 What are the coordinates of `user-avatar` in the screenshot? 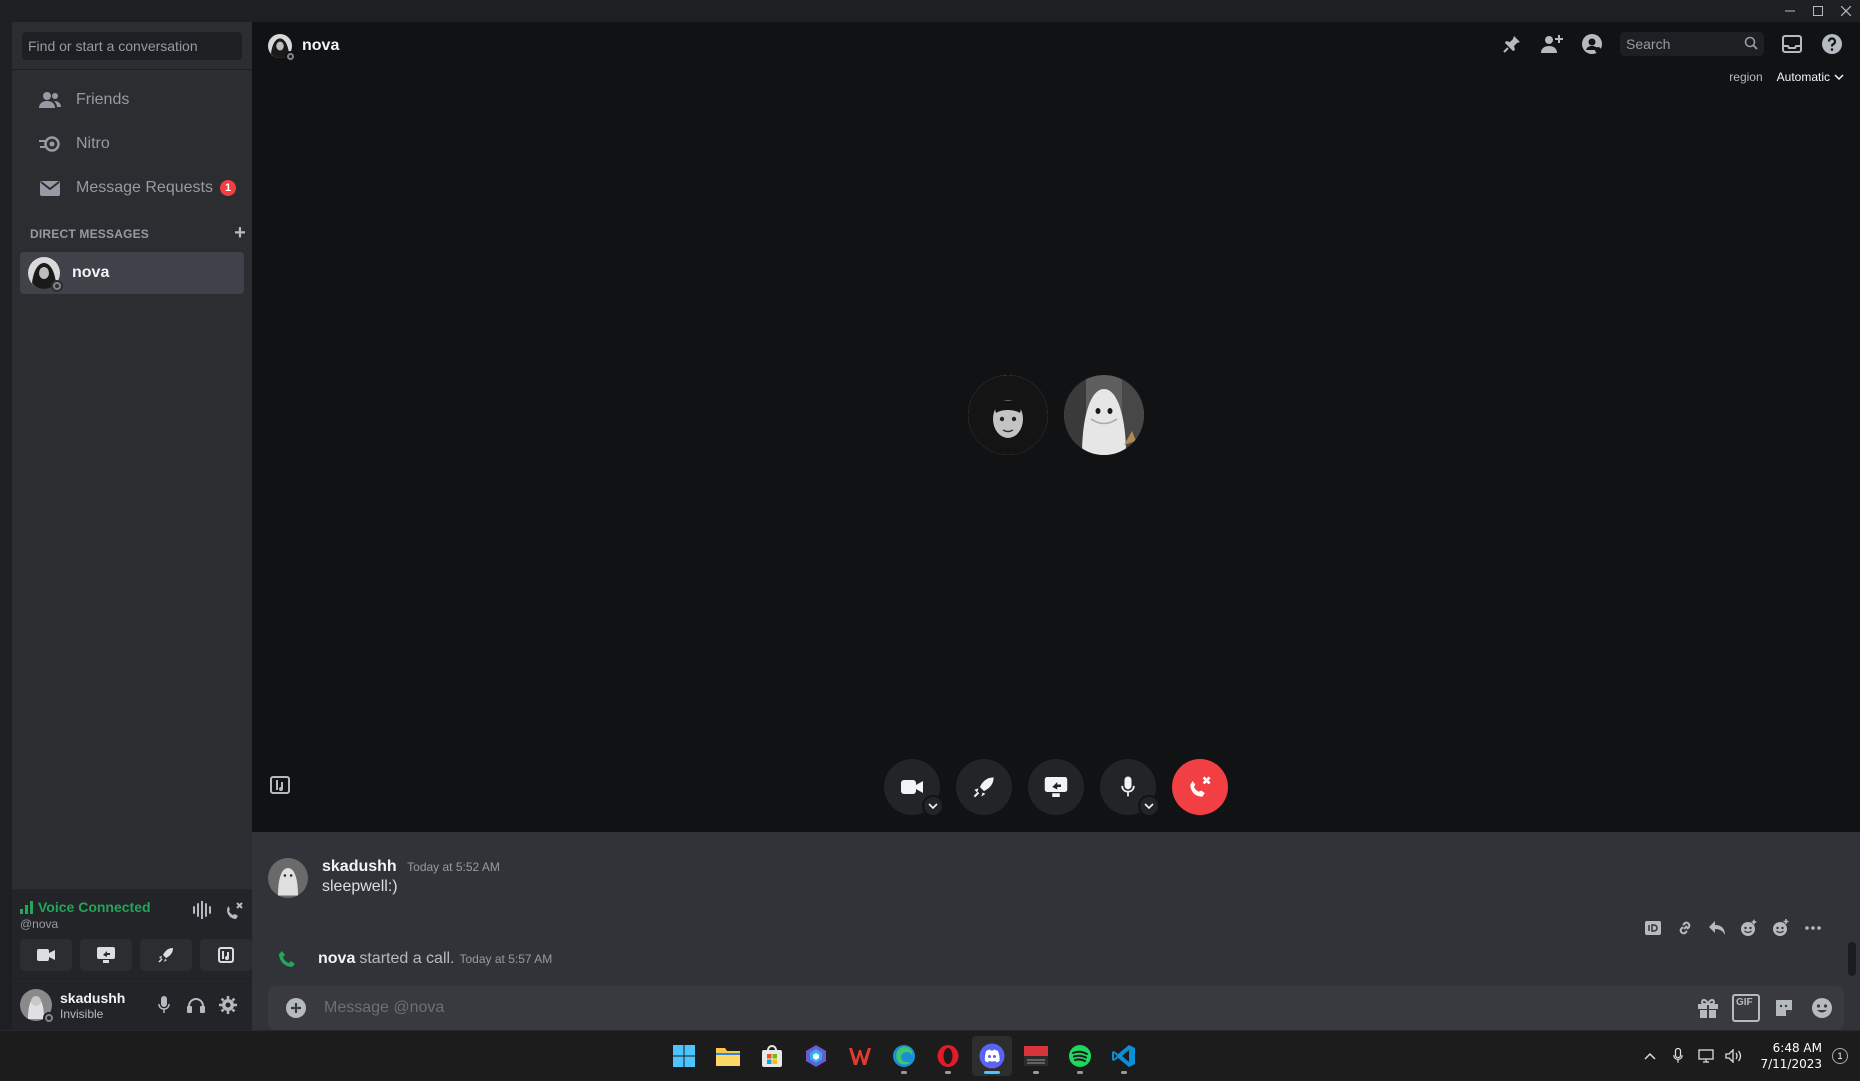 It's located at (37, 1006).